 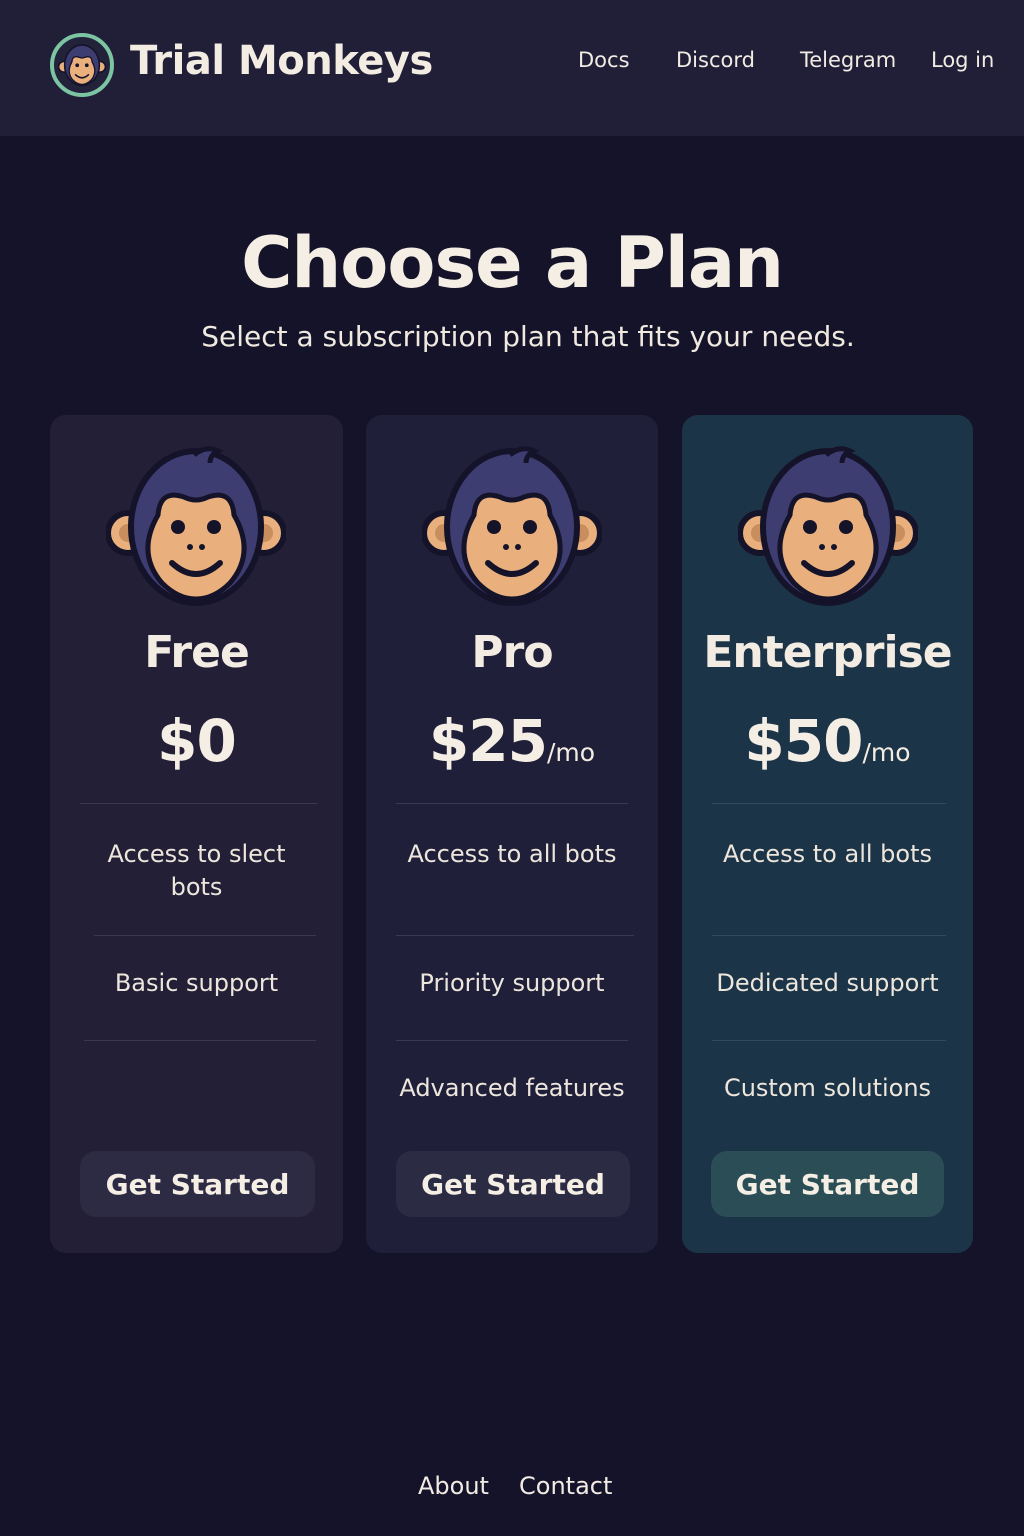 I want to click on price-amount: $25, so click(x=488, y=741).